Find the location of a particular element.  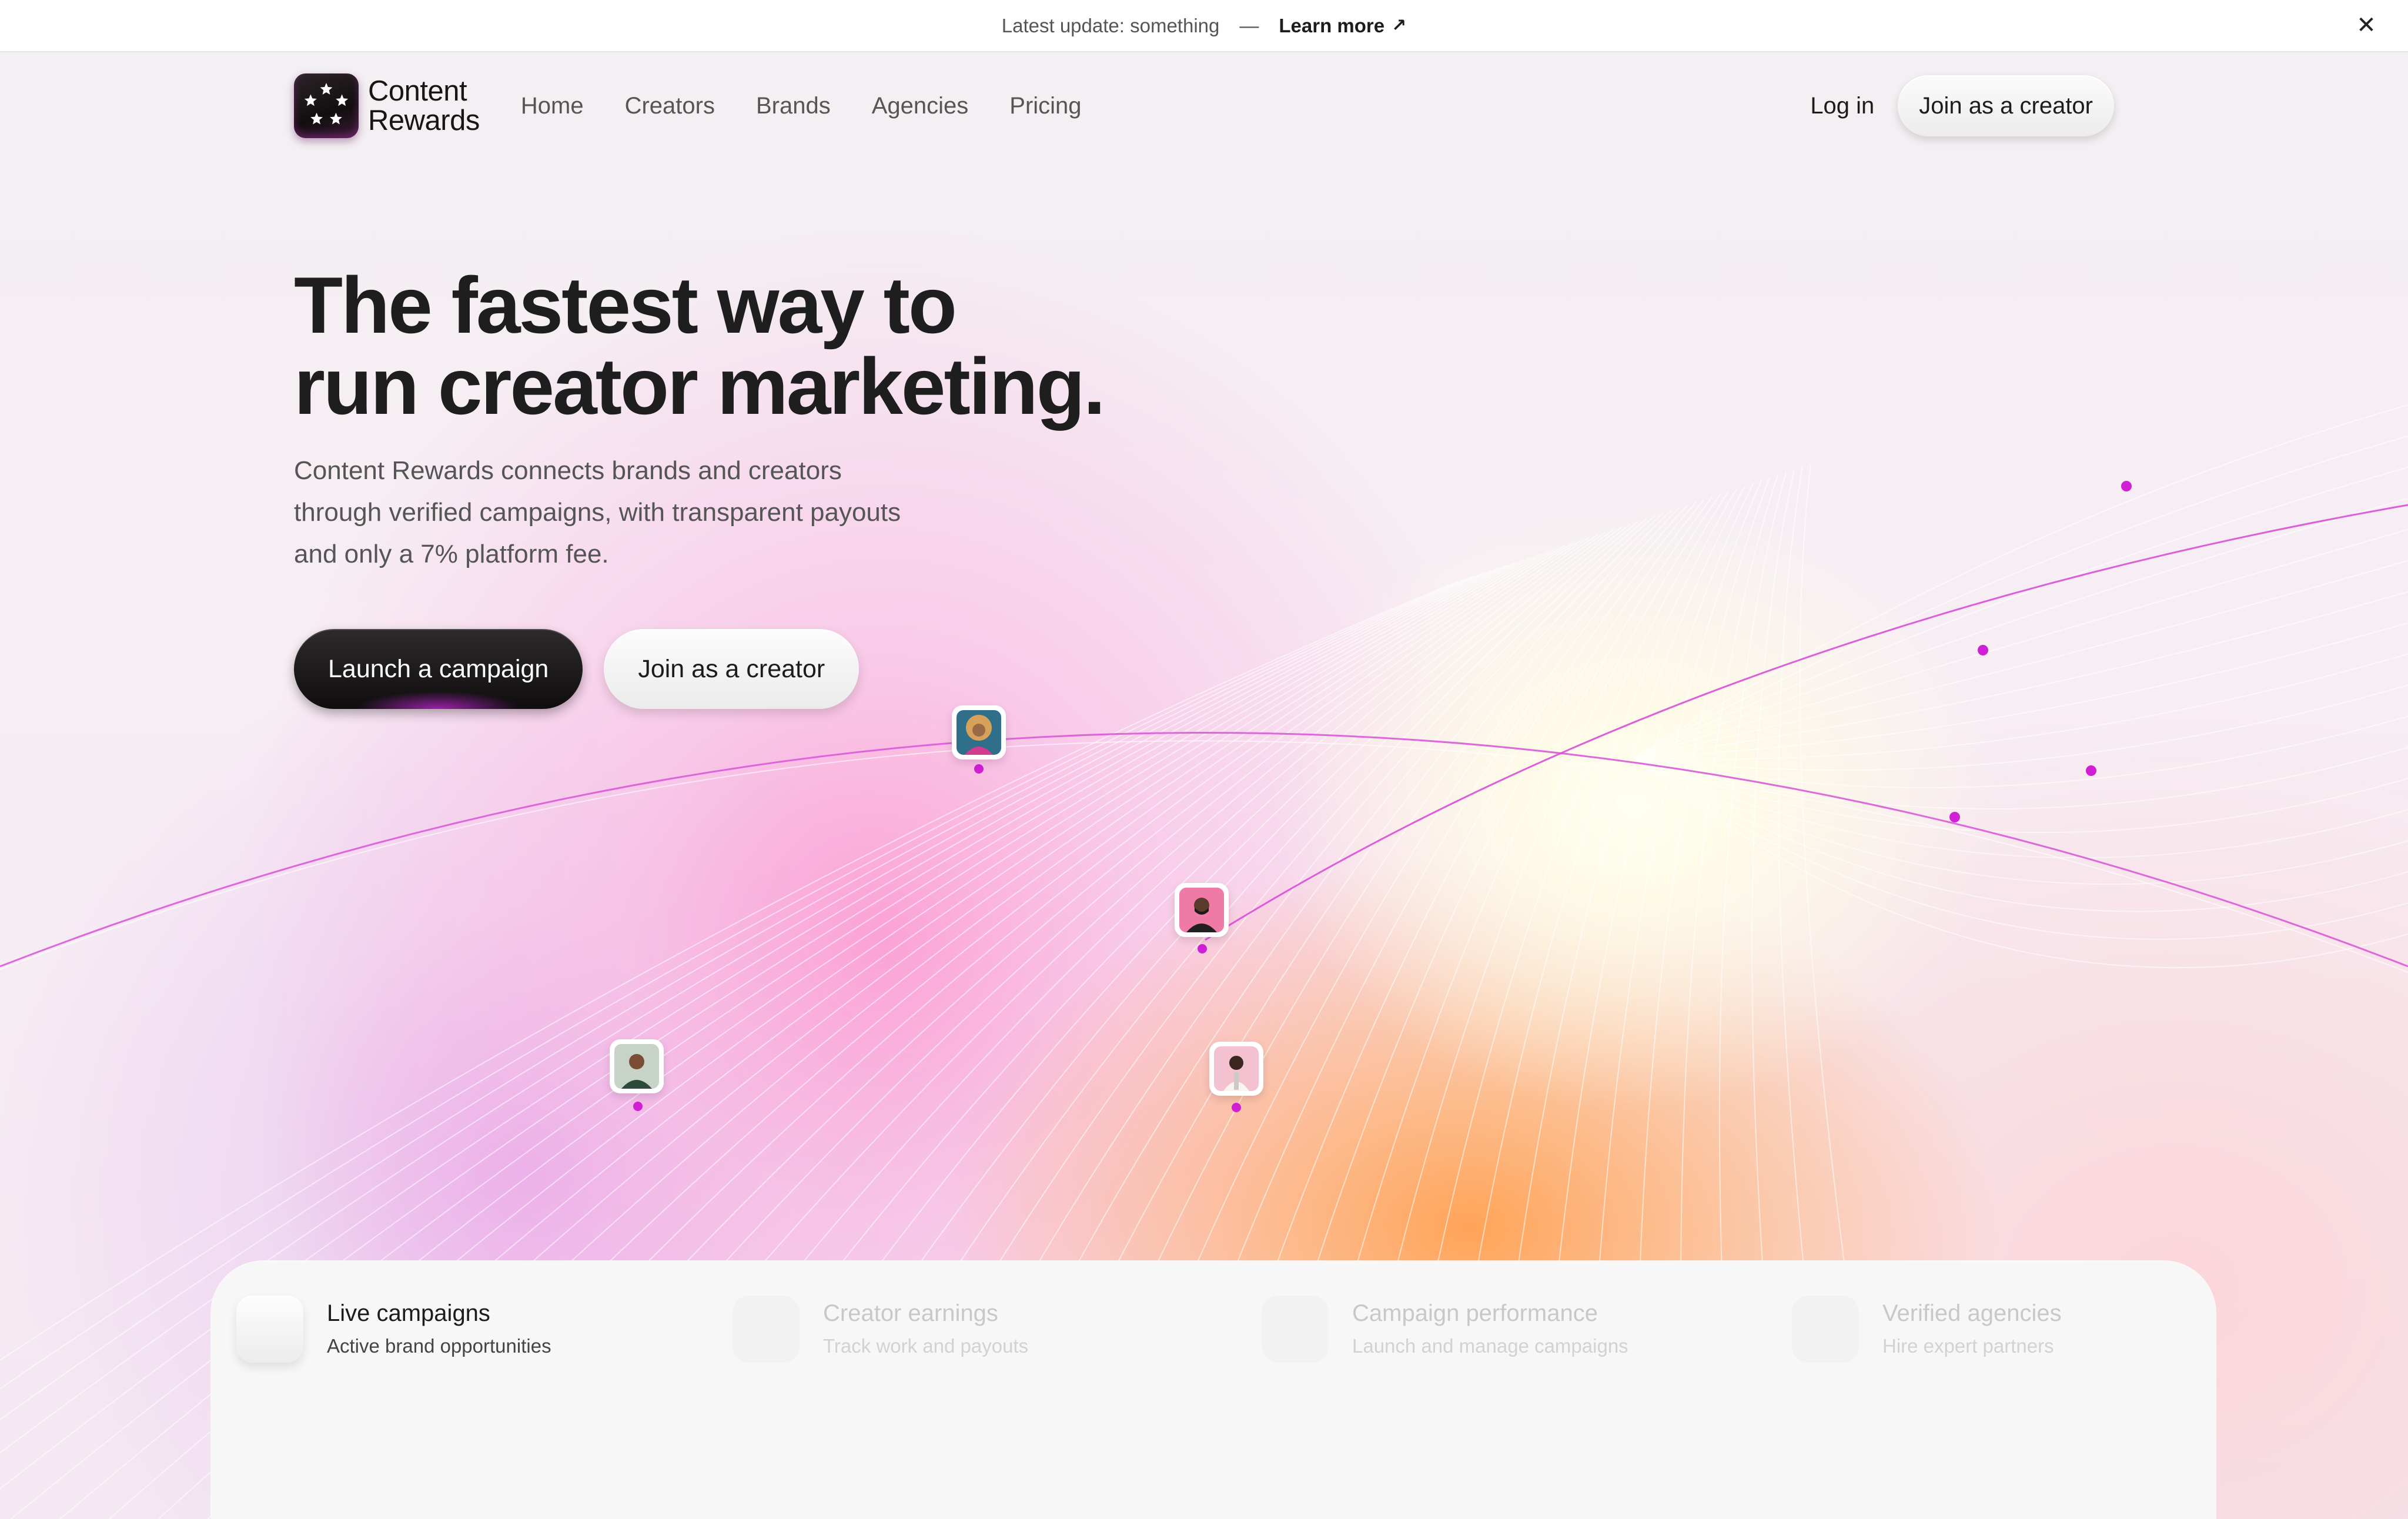

announcement-text: Latest update: something is located at coordinates (1110, 25).